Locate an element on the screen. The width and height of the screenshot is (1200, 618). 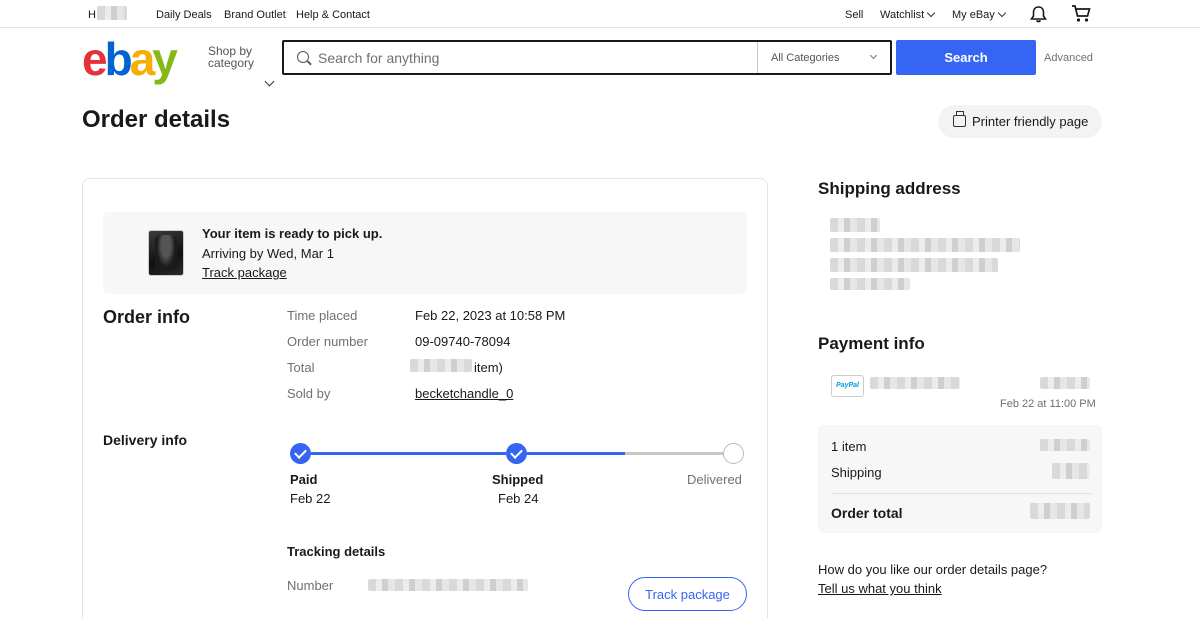
order-info-heading: Order info is located at coordinates (147, 317).